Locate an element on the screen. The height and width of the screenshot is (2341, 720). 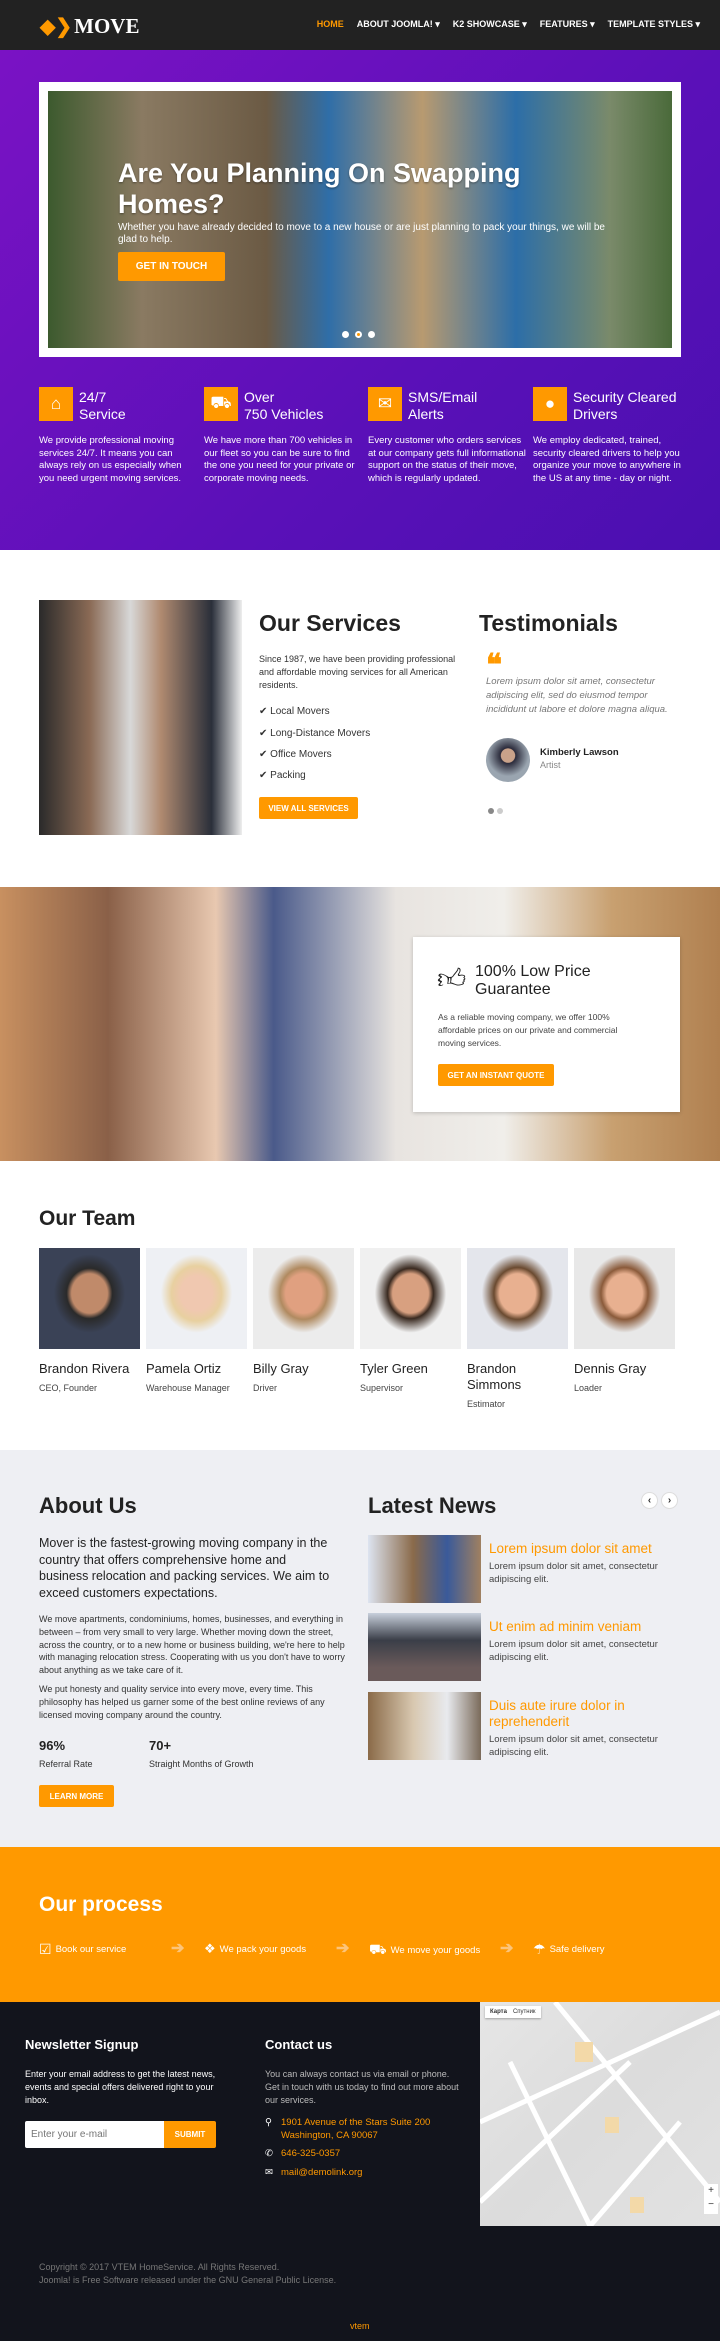
service-item: ✔ Local Movers is located at coordinates (294, 711).